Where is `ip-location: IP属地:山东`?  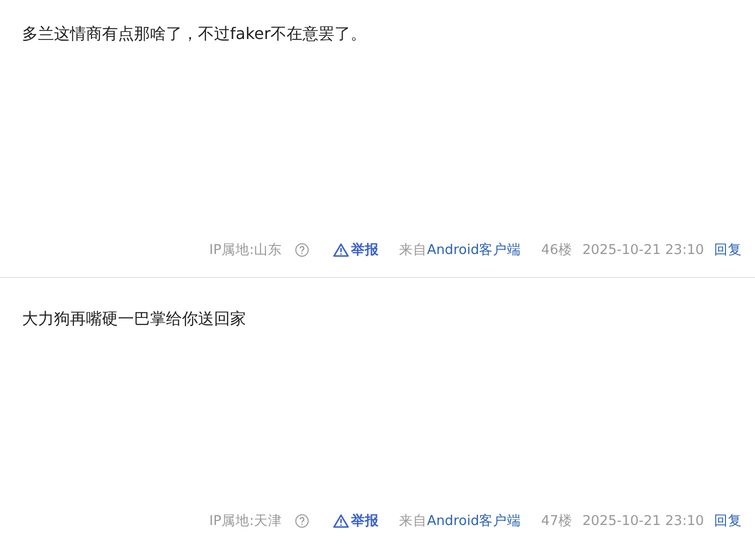
ip-location: IP属地:山东 is located at coordinates (245, 250).